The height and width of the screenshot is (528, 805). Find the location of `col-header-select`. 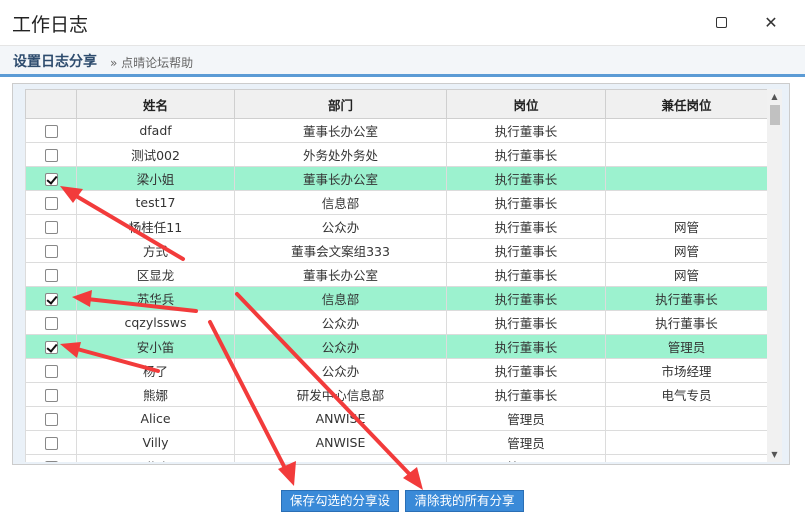

col-header-select is located at coordinates (51, 104).